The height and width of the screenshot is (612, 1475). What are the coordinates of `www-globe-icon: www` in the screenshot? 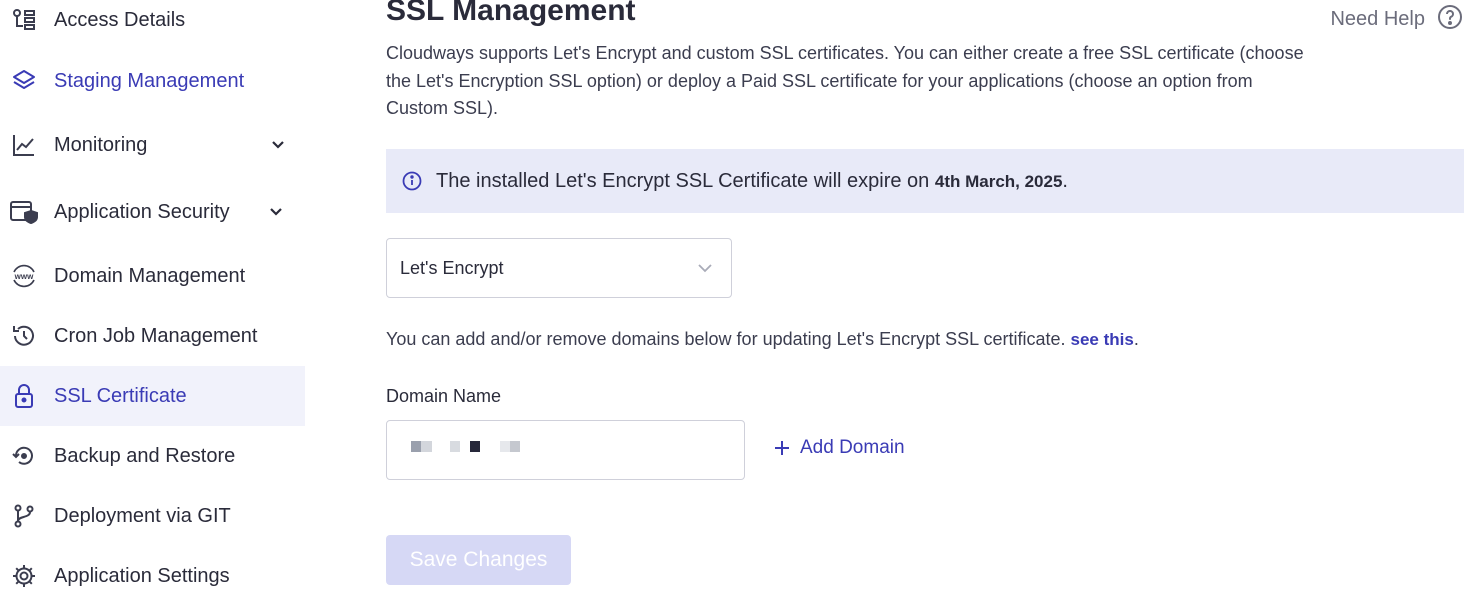 It's located at (24, 276).